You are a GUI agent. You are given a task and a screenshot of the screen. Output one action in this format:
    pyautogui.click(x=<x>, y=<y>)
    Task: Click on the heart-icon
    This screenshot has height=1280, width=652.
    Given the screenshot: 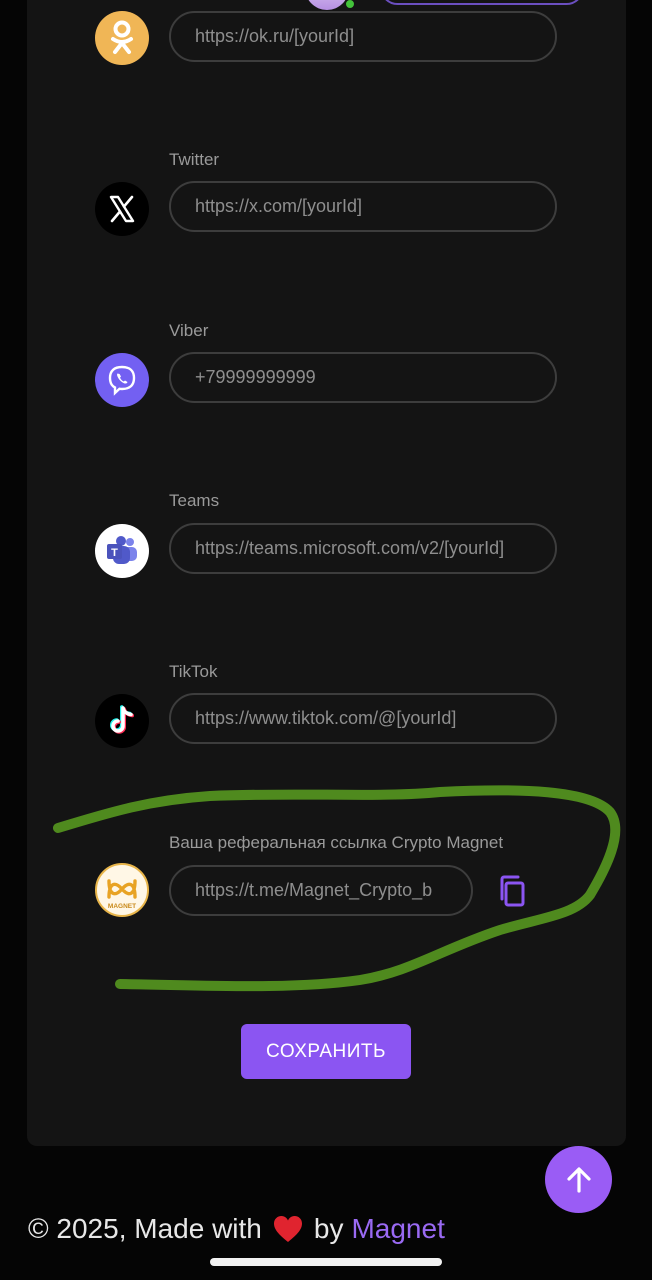 What is the action you would take?
    pyautogui.click(x=287, y=1229)
    